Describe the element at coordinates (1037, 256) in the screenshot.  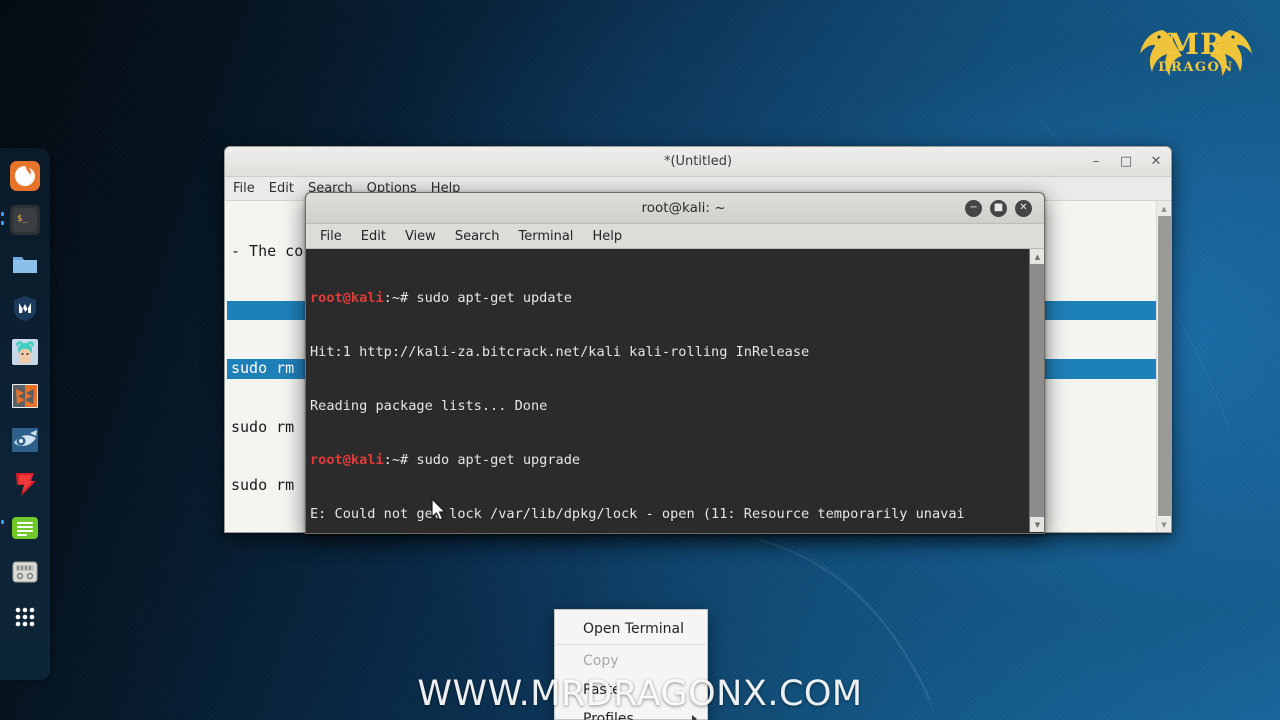
I see `terminal-scroll-up-icon: ▲` at that location.